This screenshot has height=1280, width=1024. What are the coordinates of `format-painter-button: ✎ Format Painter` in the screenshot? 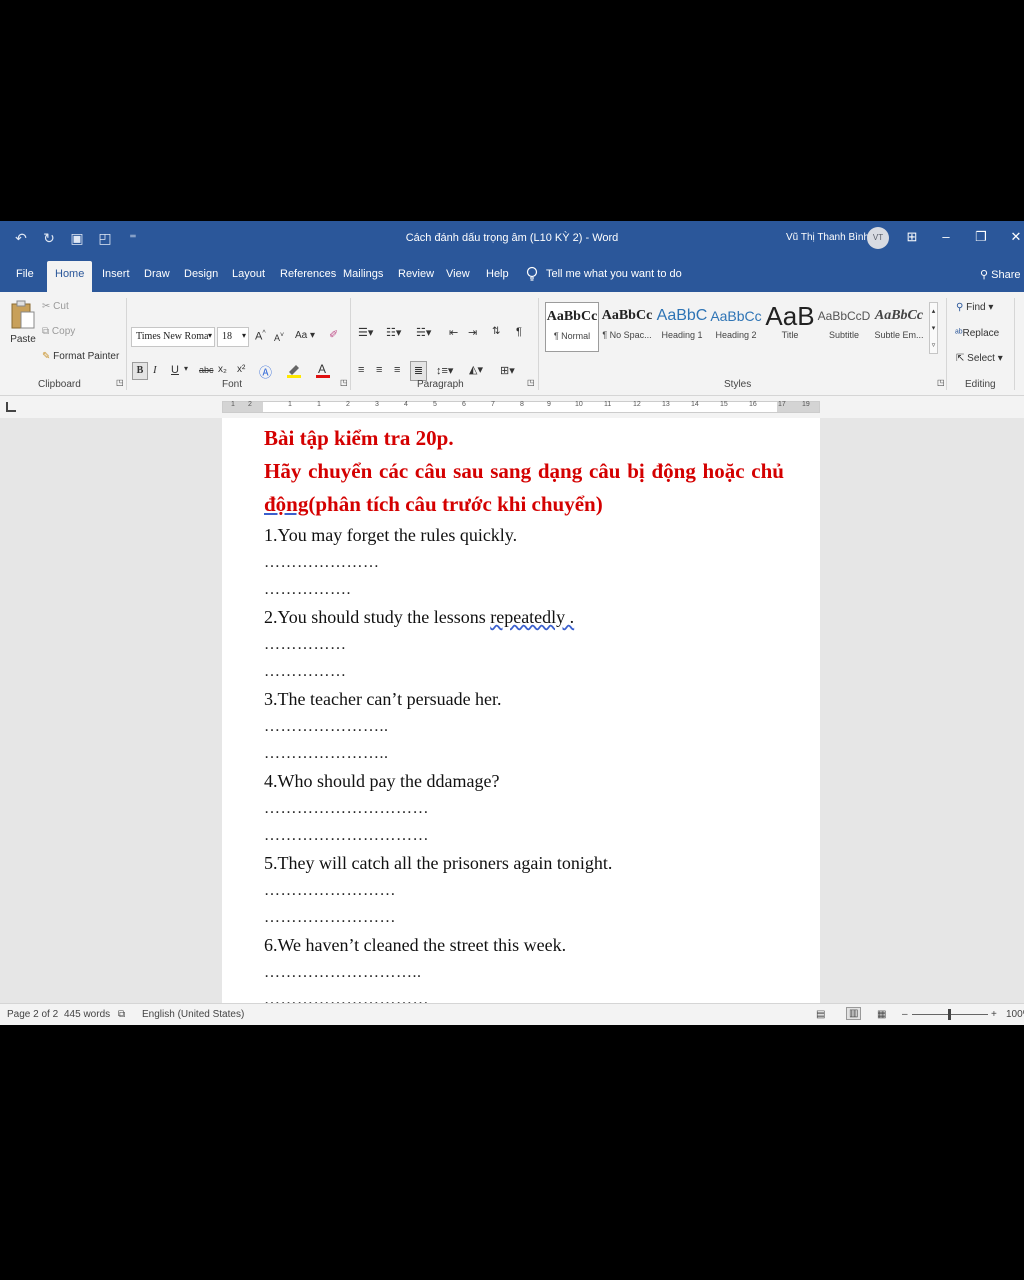 It's located at (80, 356).